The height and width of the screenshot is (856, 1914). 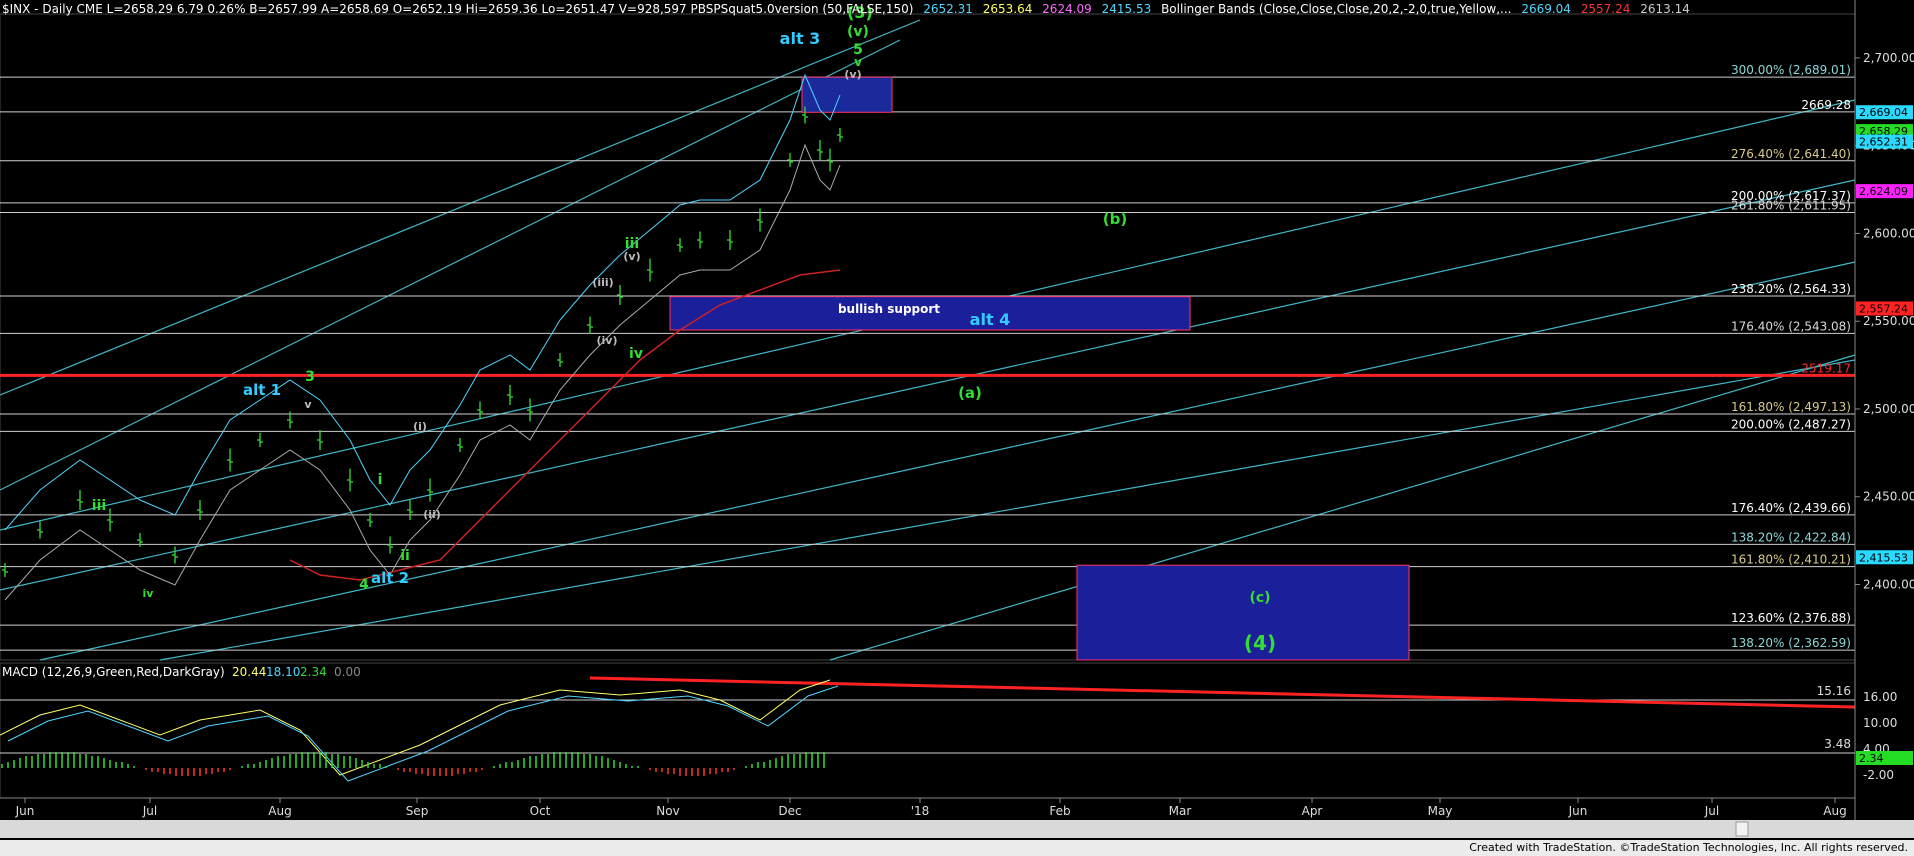 What do you see at coordinates (310, 377) in the screenshot?
I see `wave-label: 3` at bounding box center [310, 377].